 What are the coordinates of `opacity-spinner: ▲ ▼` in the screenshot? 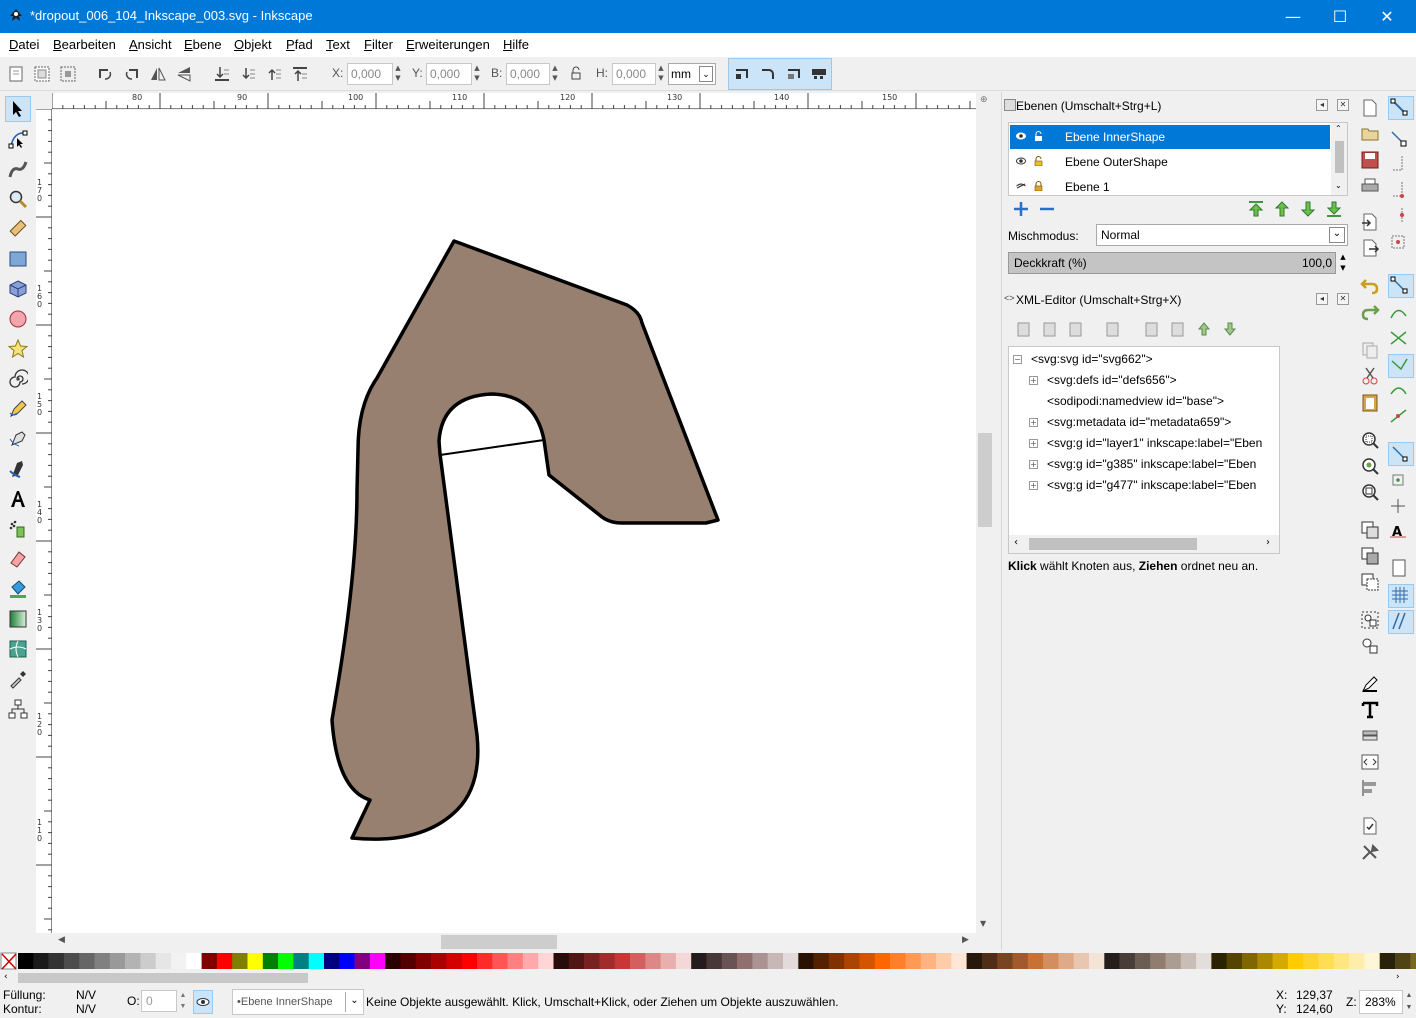 It's located at (1343, 263).